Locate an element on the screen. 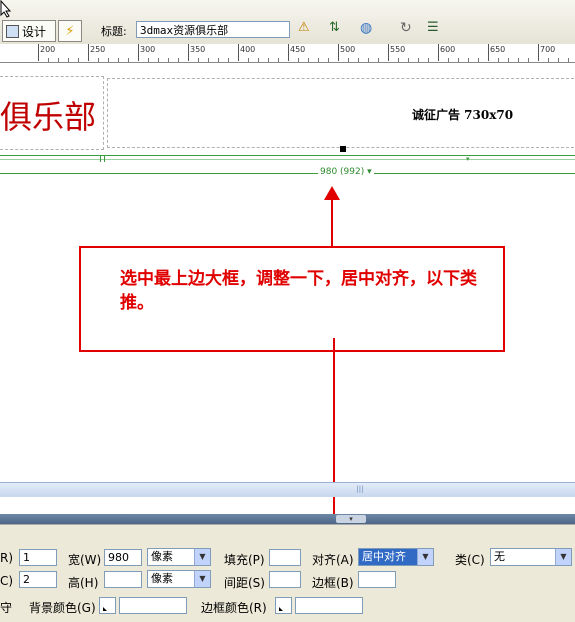 This screenshot has width=575, height=622. bgcolor-input is located at coordinates (153, 605).